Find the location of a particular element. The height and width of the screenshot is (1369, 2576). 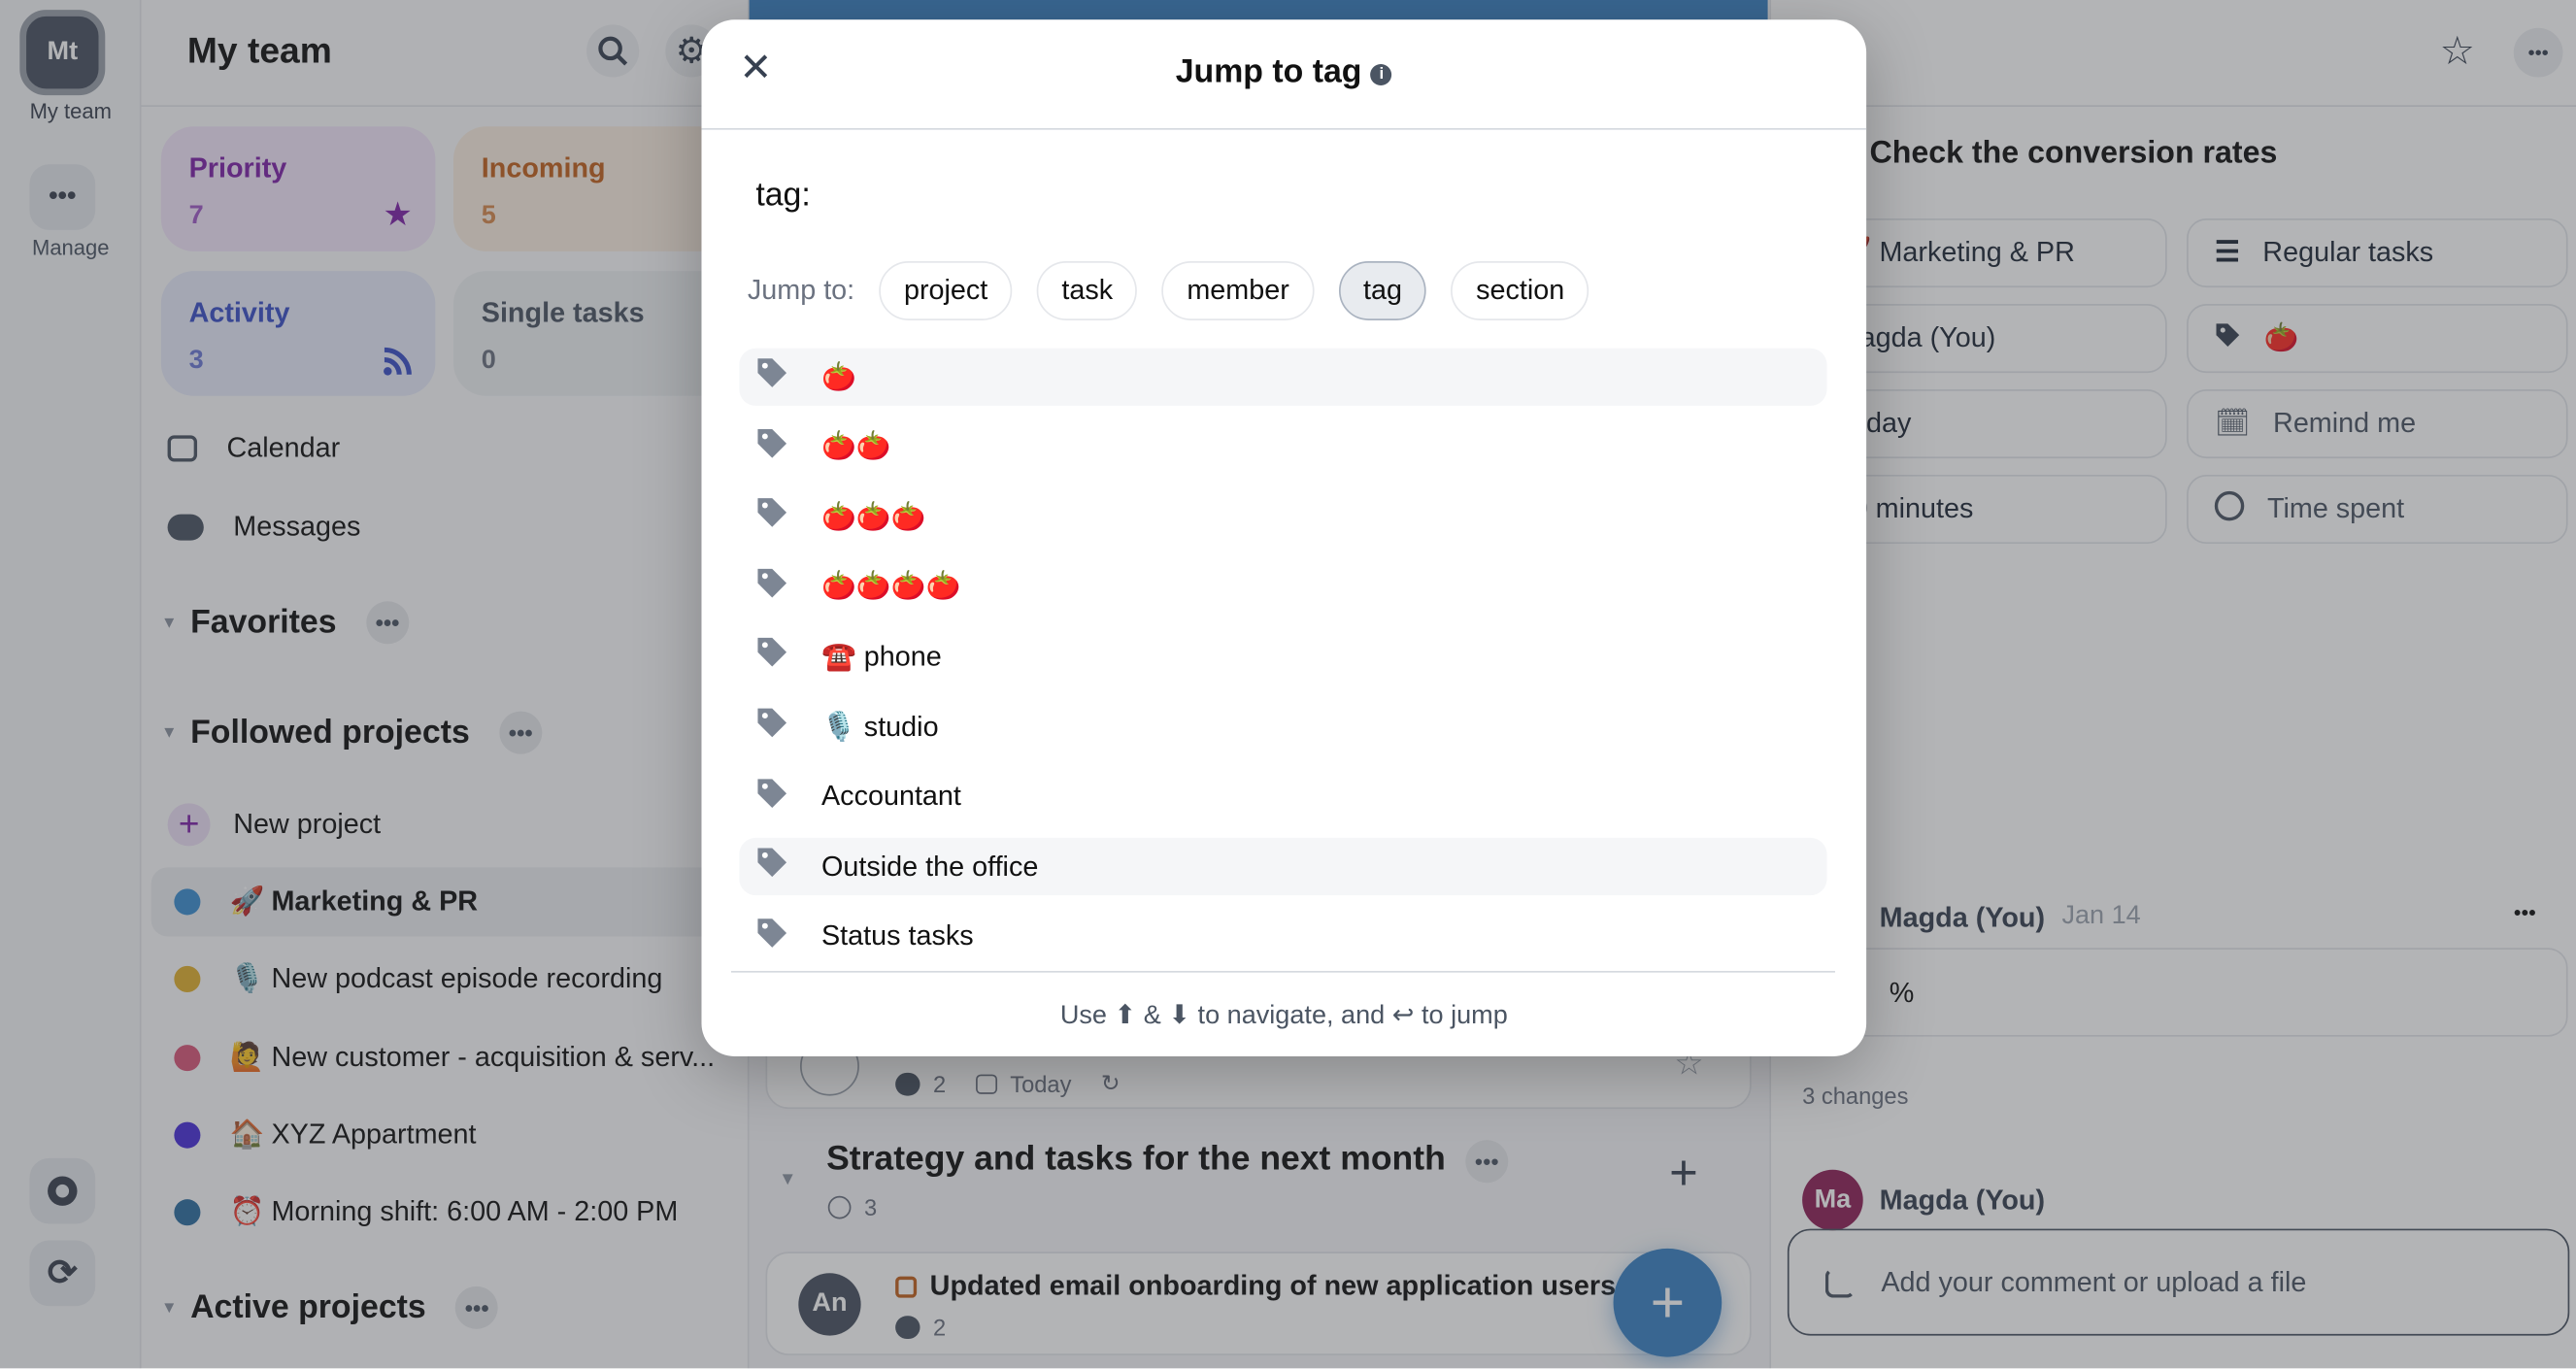

filter-chip-project: project is located at coordinates (946, 290).